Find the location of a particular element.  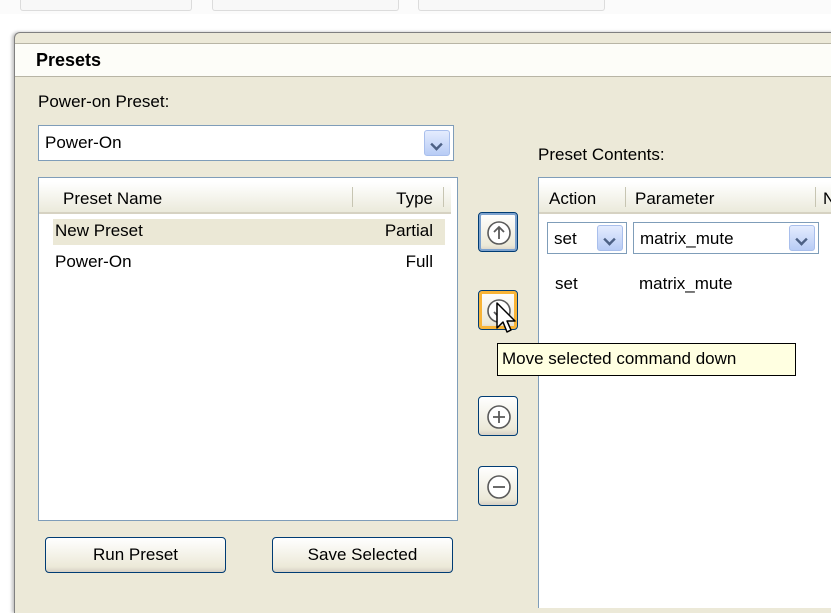

command-parameter: matrix_mute is located at coordinates (686, 283).